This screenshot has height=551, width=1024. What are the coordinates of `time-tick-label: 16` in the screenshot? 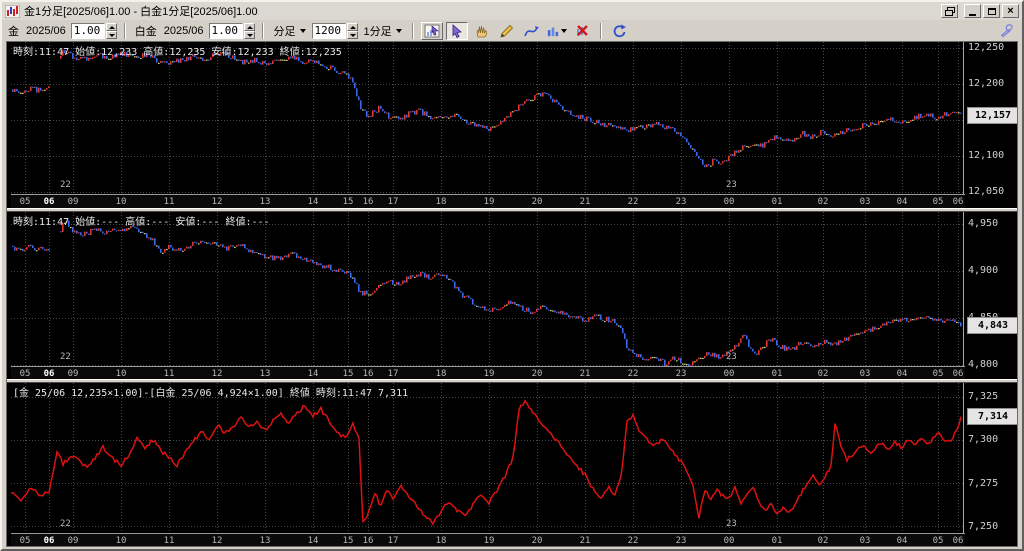 It's located at (368, 374).